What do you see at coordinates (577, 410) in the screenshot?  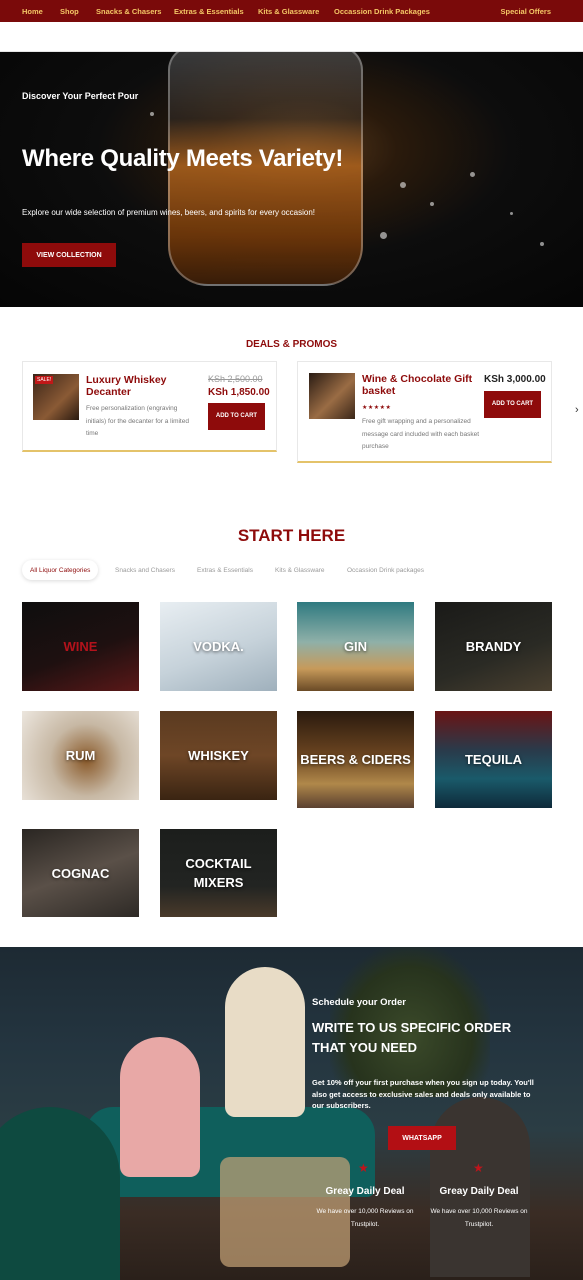 I see `chevron-right-icon: ›` at bounding box center [577, 410].